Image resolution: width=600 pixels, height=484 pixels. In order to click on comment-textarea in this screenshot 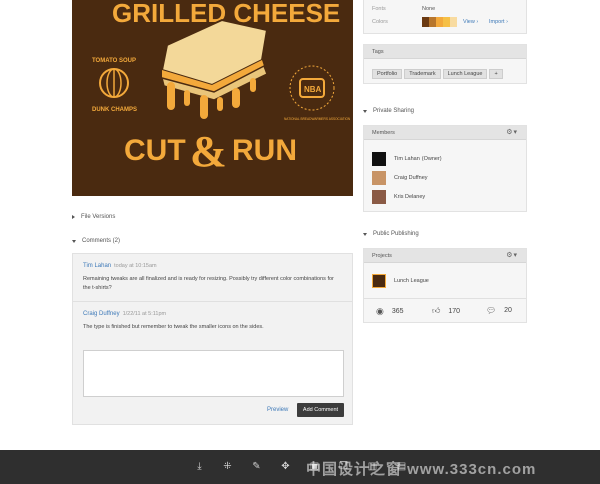, I will do `click(213, 373)`.